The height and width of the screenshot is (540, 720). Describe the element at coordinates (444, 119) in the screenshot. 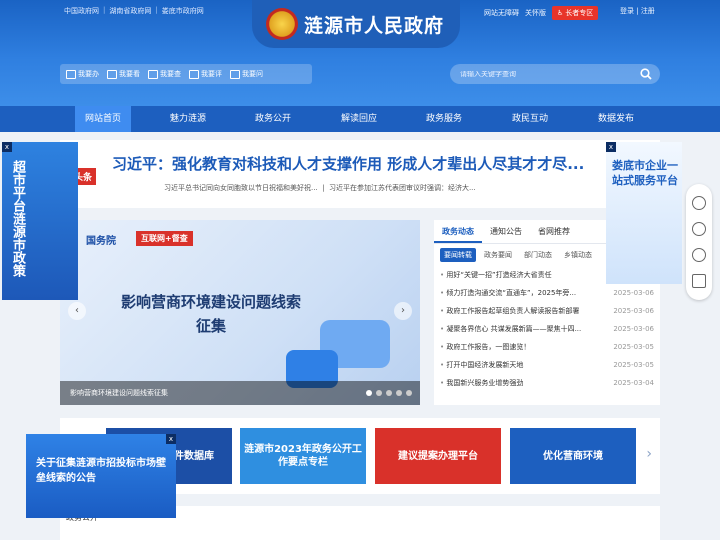

I see `nav-gov-service: 政务服务` at that location.